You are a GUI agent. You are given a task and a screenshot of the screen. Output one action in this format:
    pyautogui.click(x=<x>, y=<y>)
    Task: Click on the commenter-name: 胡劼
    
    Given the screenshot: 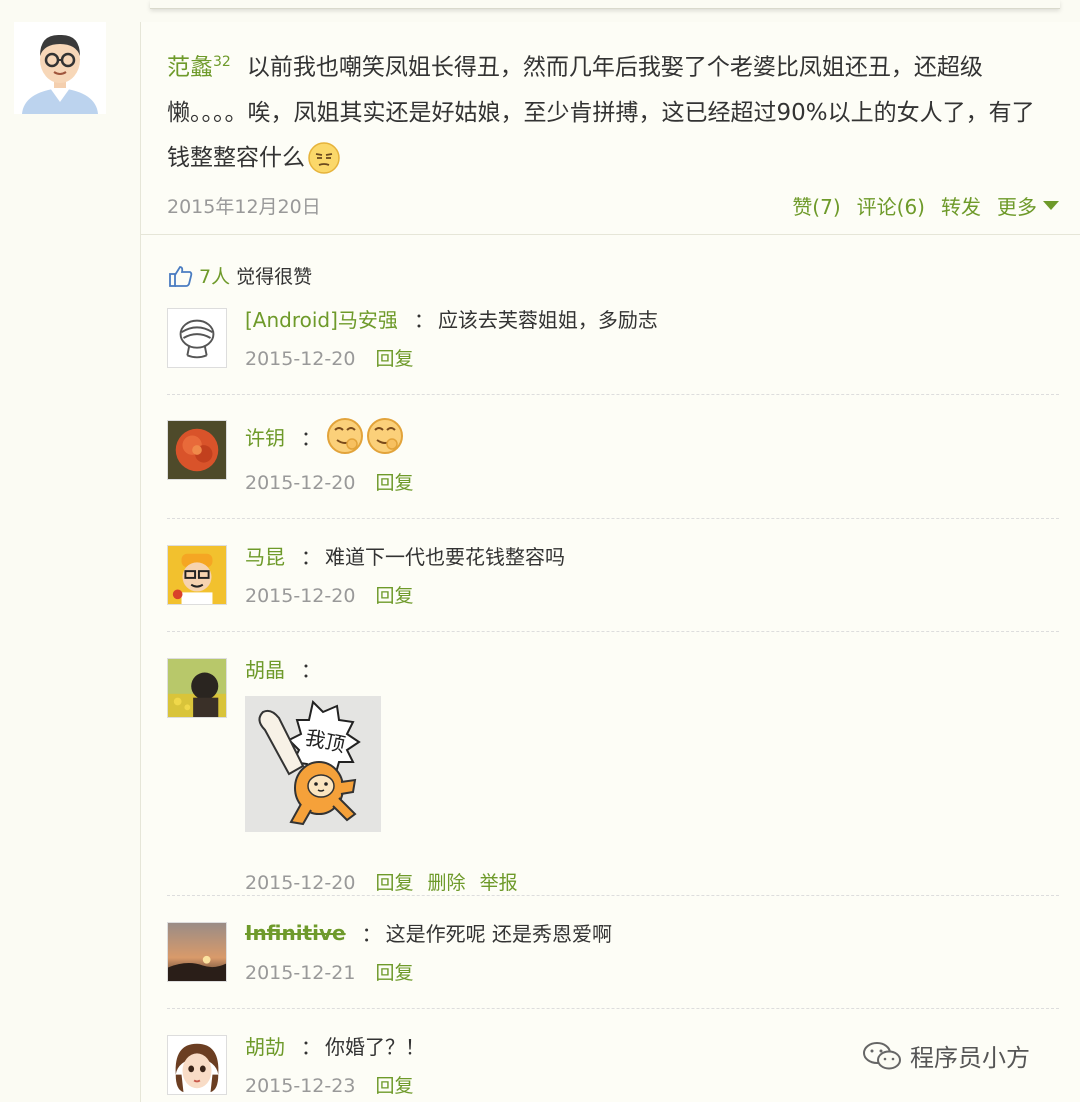 What is the action you would take?
    pyautogui.click(x=265, y=1045)
    